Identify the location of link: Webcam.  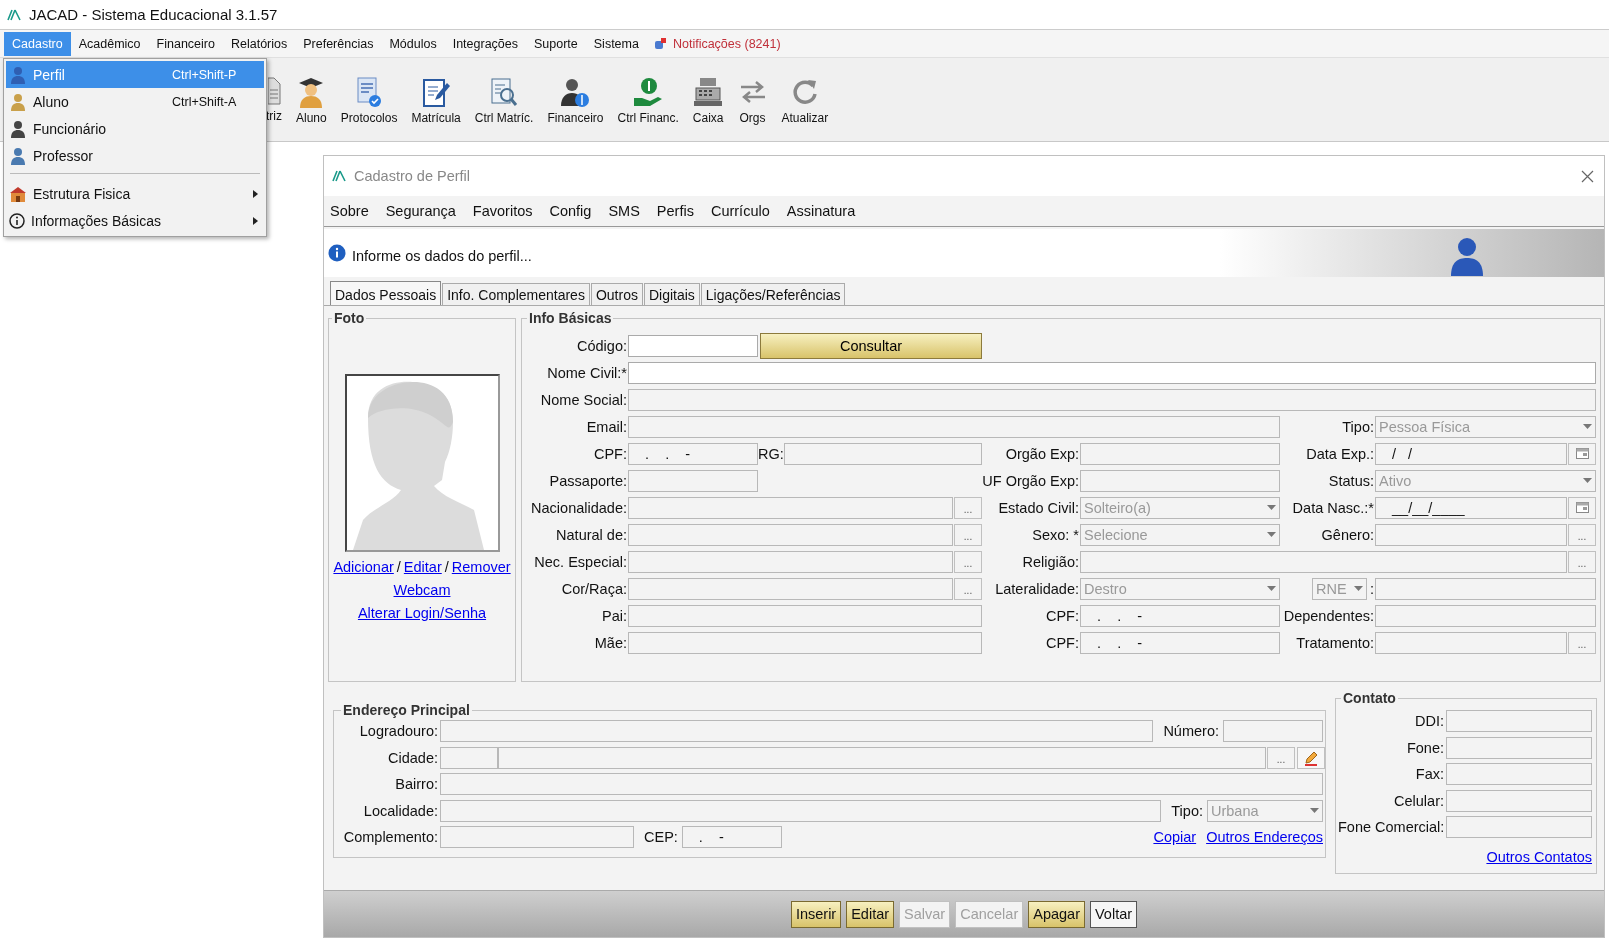
(422, 590).